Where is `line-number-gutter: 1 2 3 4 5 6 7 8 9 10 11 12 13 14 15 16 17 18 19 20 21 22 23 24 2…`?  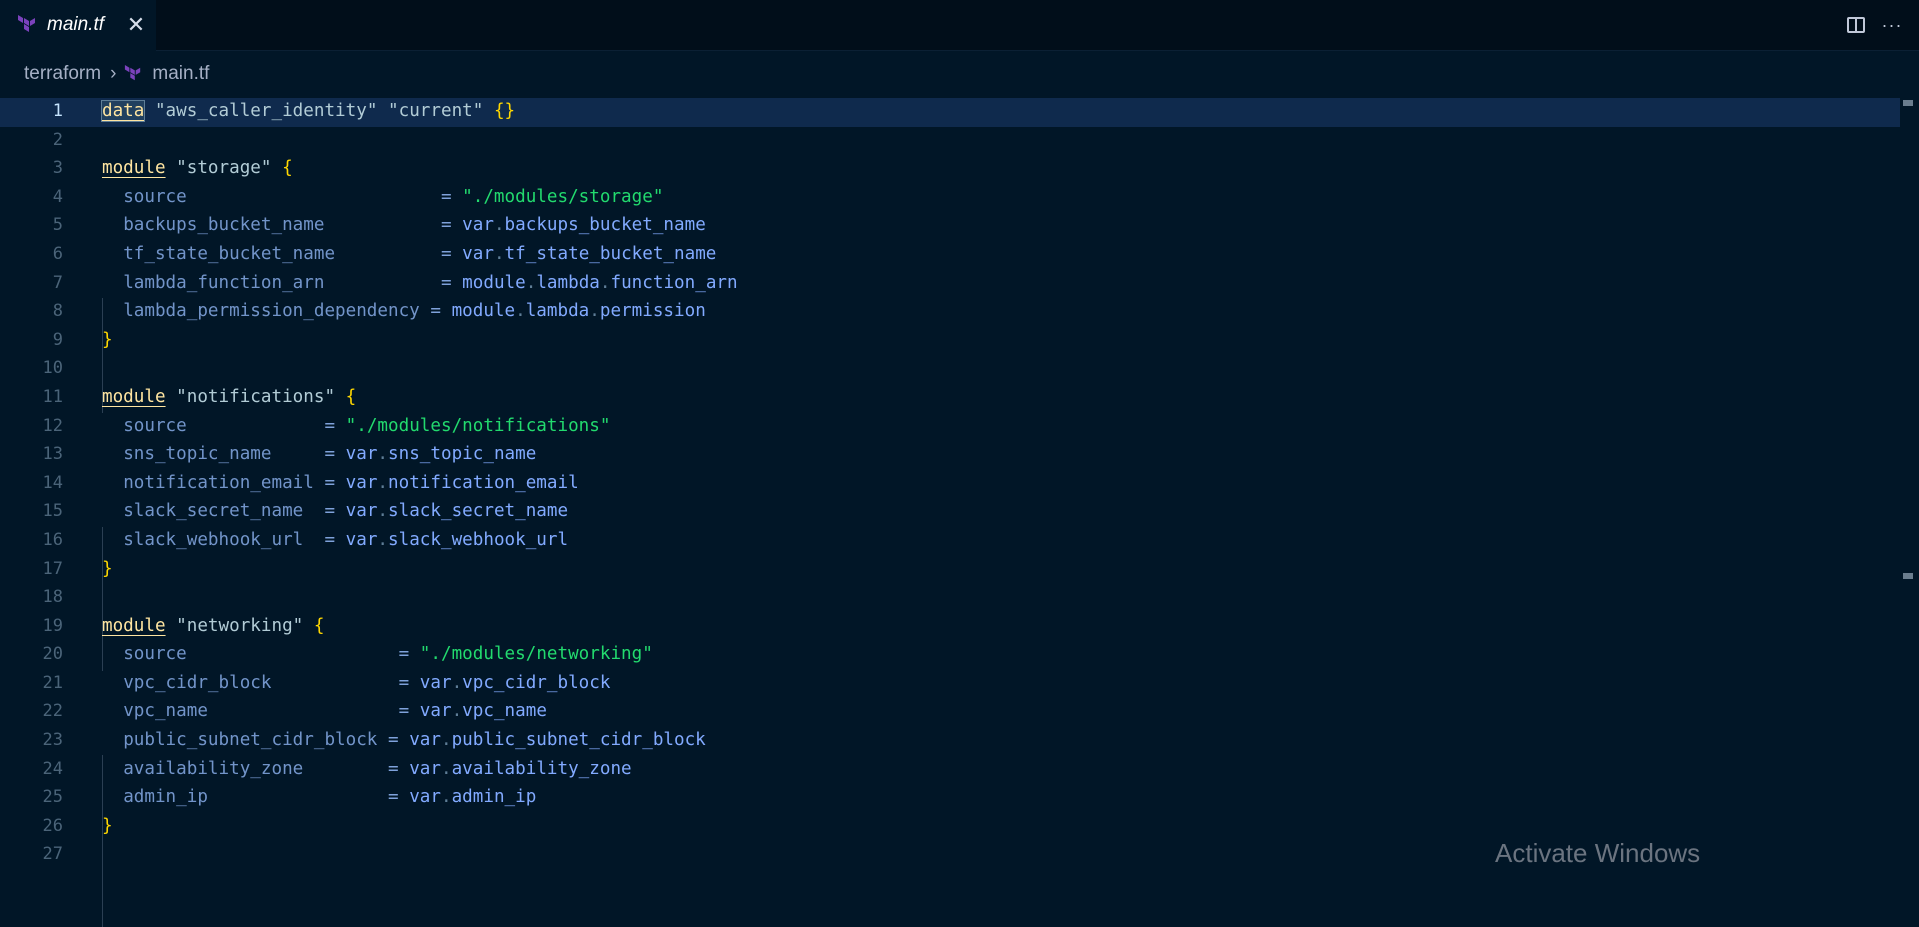 line-number-gutter: 1 2 3 4 5 6 7 8 9 10 11 12 13 14 15 16 17 18 19 20 21 22 23 24 2… is located at coordinates (40, 483).